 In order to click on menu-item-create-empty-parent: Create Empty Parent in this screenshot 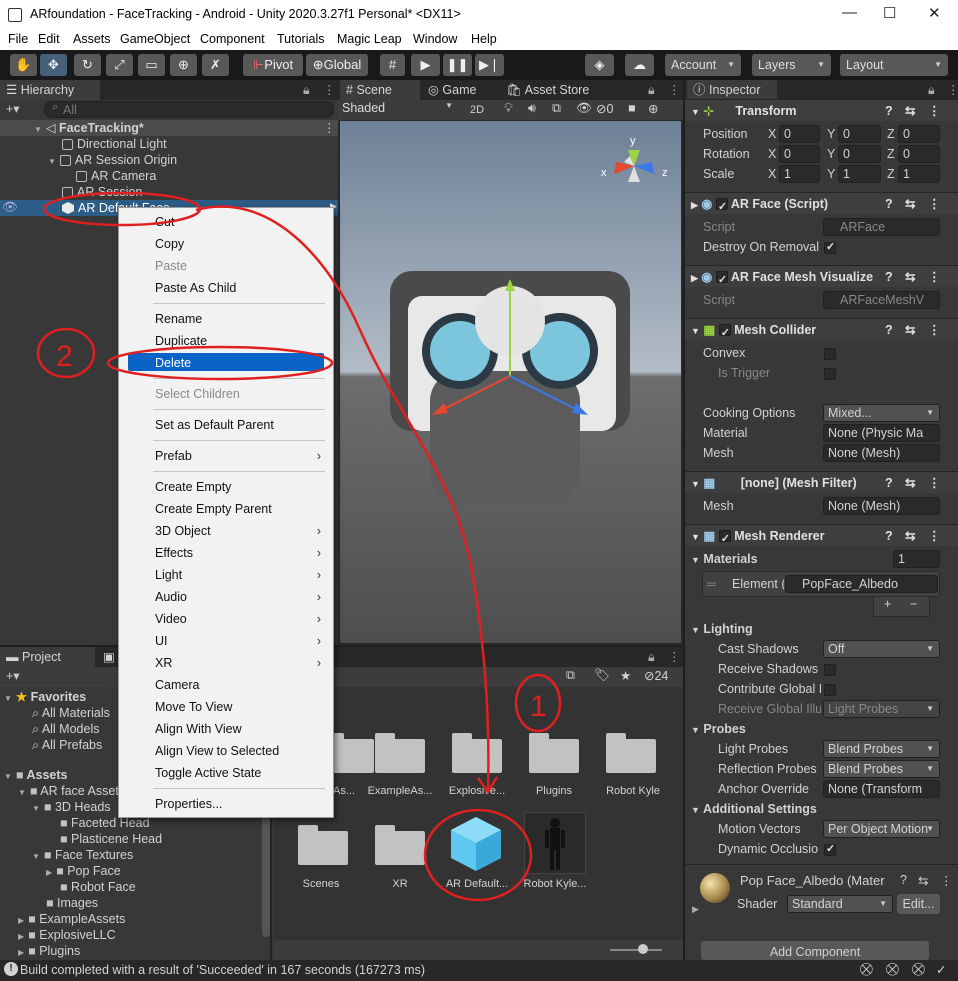, I will do `click(213, 509)`.